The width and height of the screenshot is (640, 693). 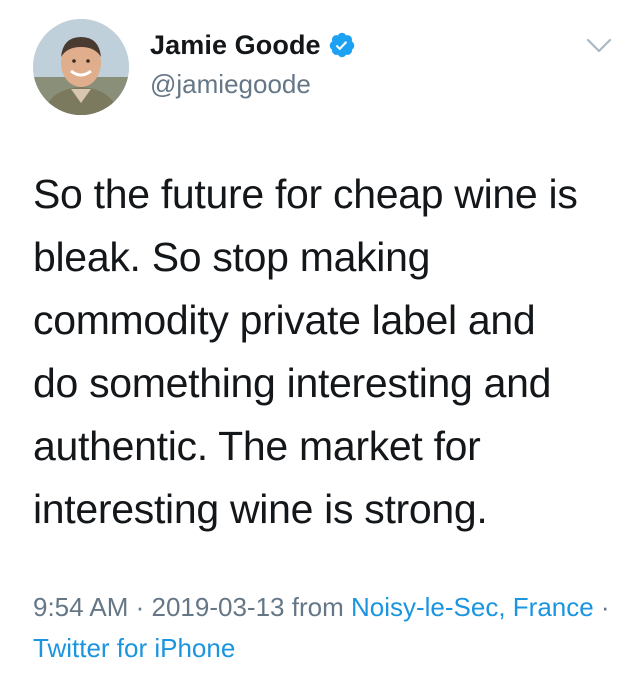 I want to click on verified-badge-icon, so click(x=342, y=45).